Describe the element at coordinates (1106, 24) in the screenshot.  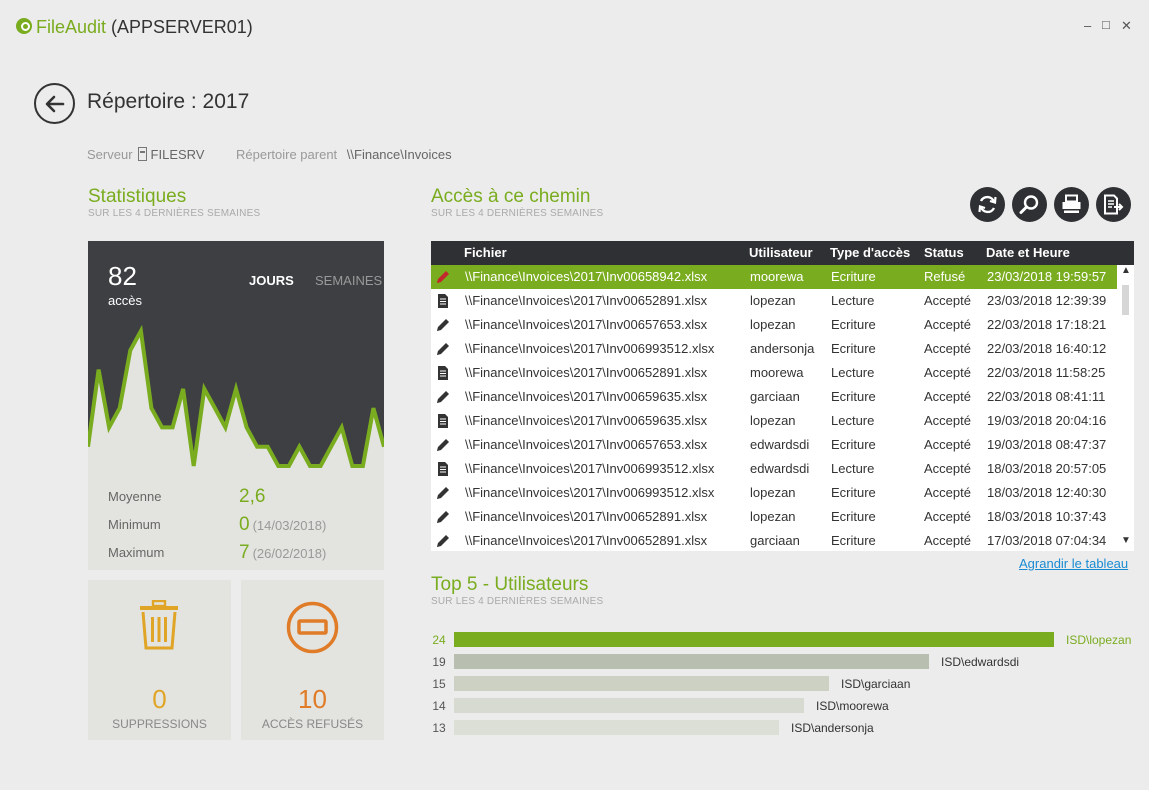
I see `maximize-button: □` at that location.